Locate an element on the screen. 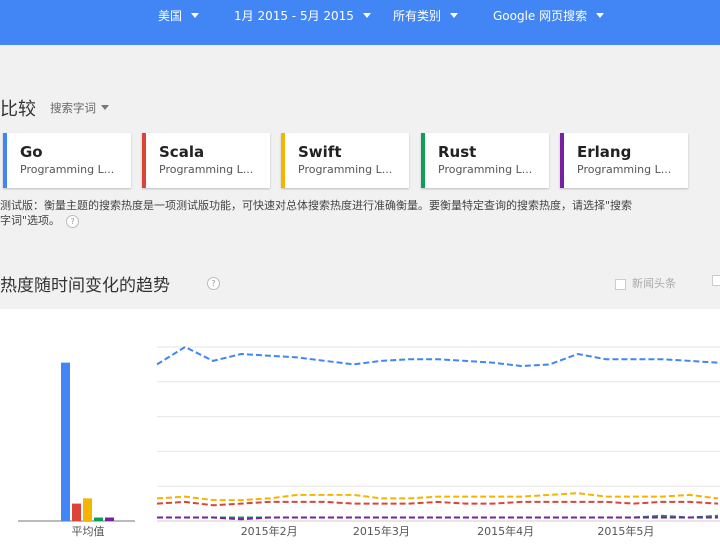  compare-mode-label: 搜索字词 is located at coordinates (73, 108).